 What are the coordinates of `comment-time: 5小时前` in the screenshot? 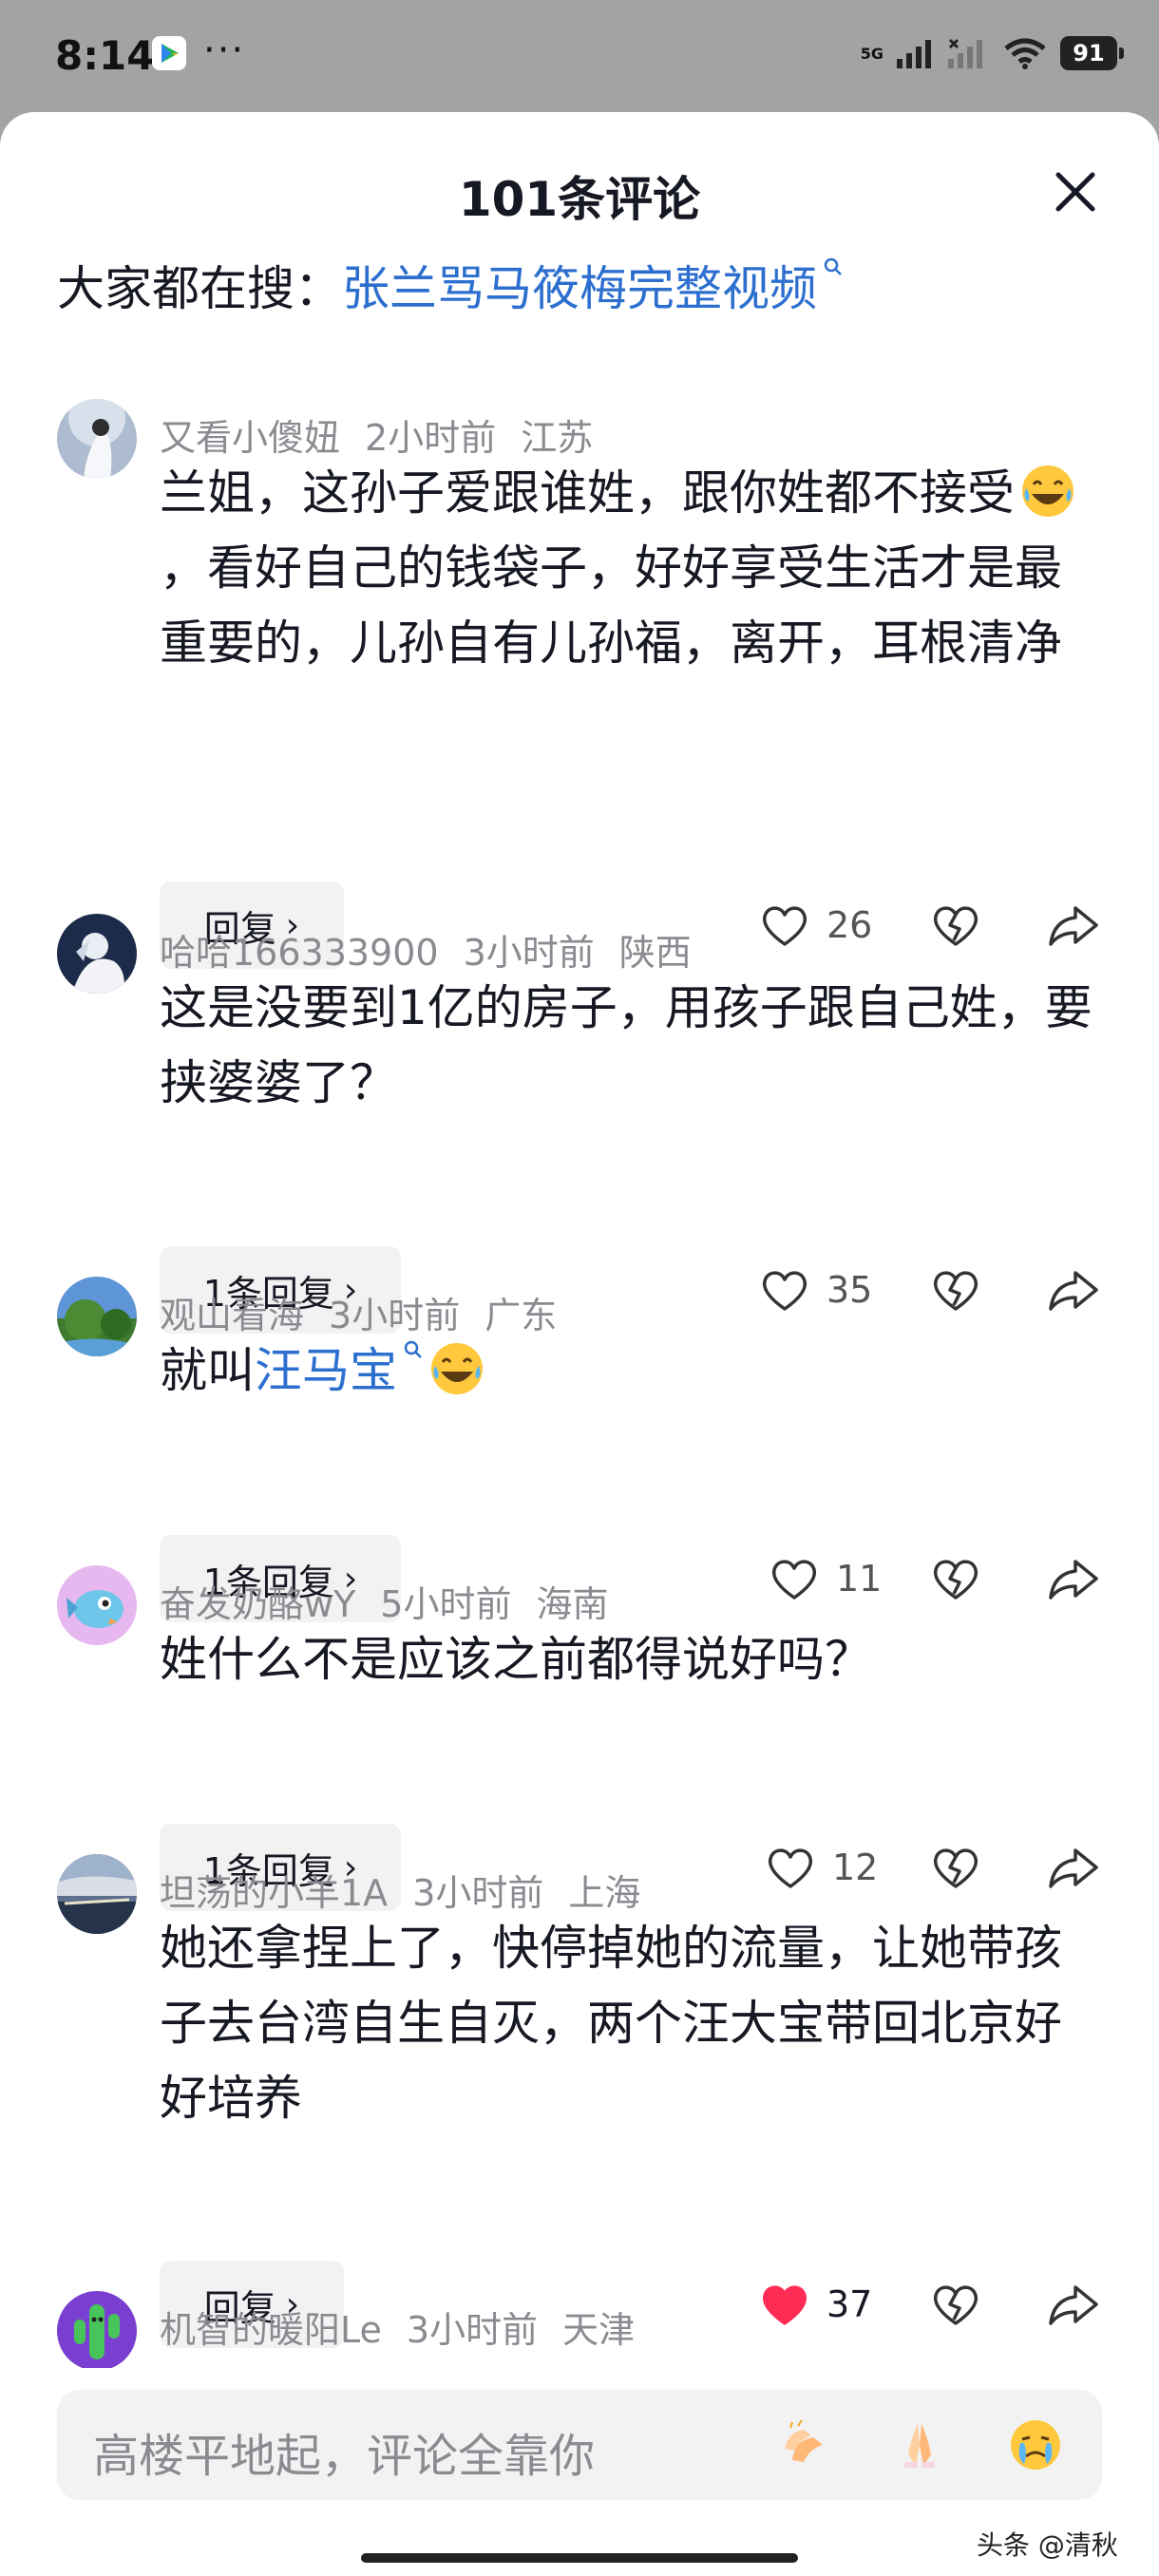 It's located at (446, 1604).